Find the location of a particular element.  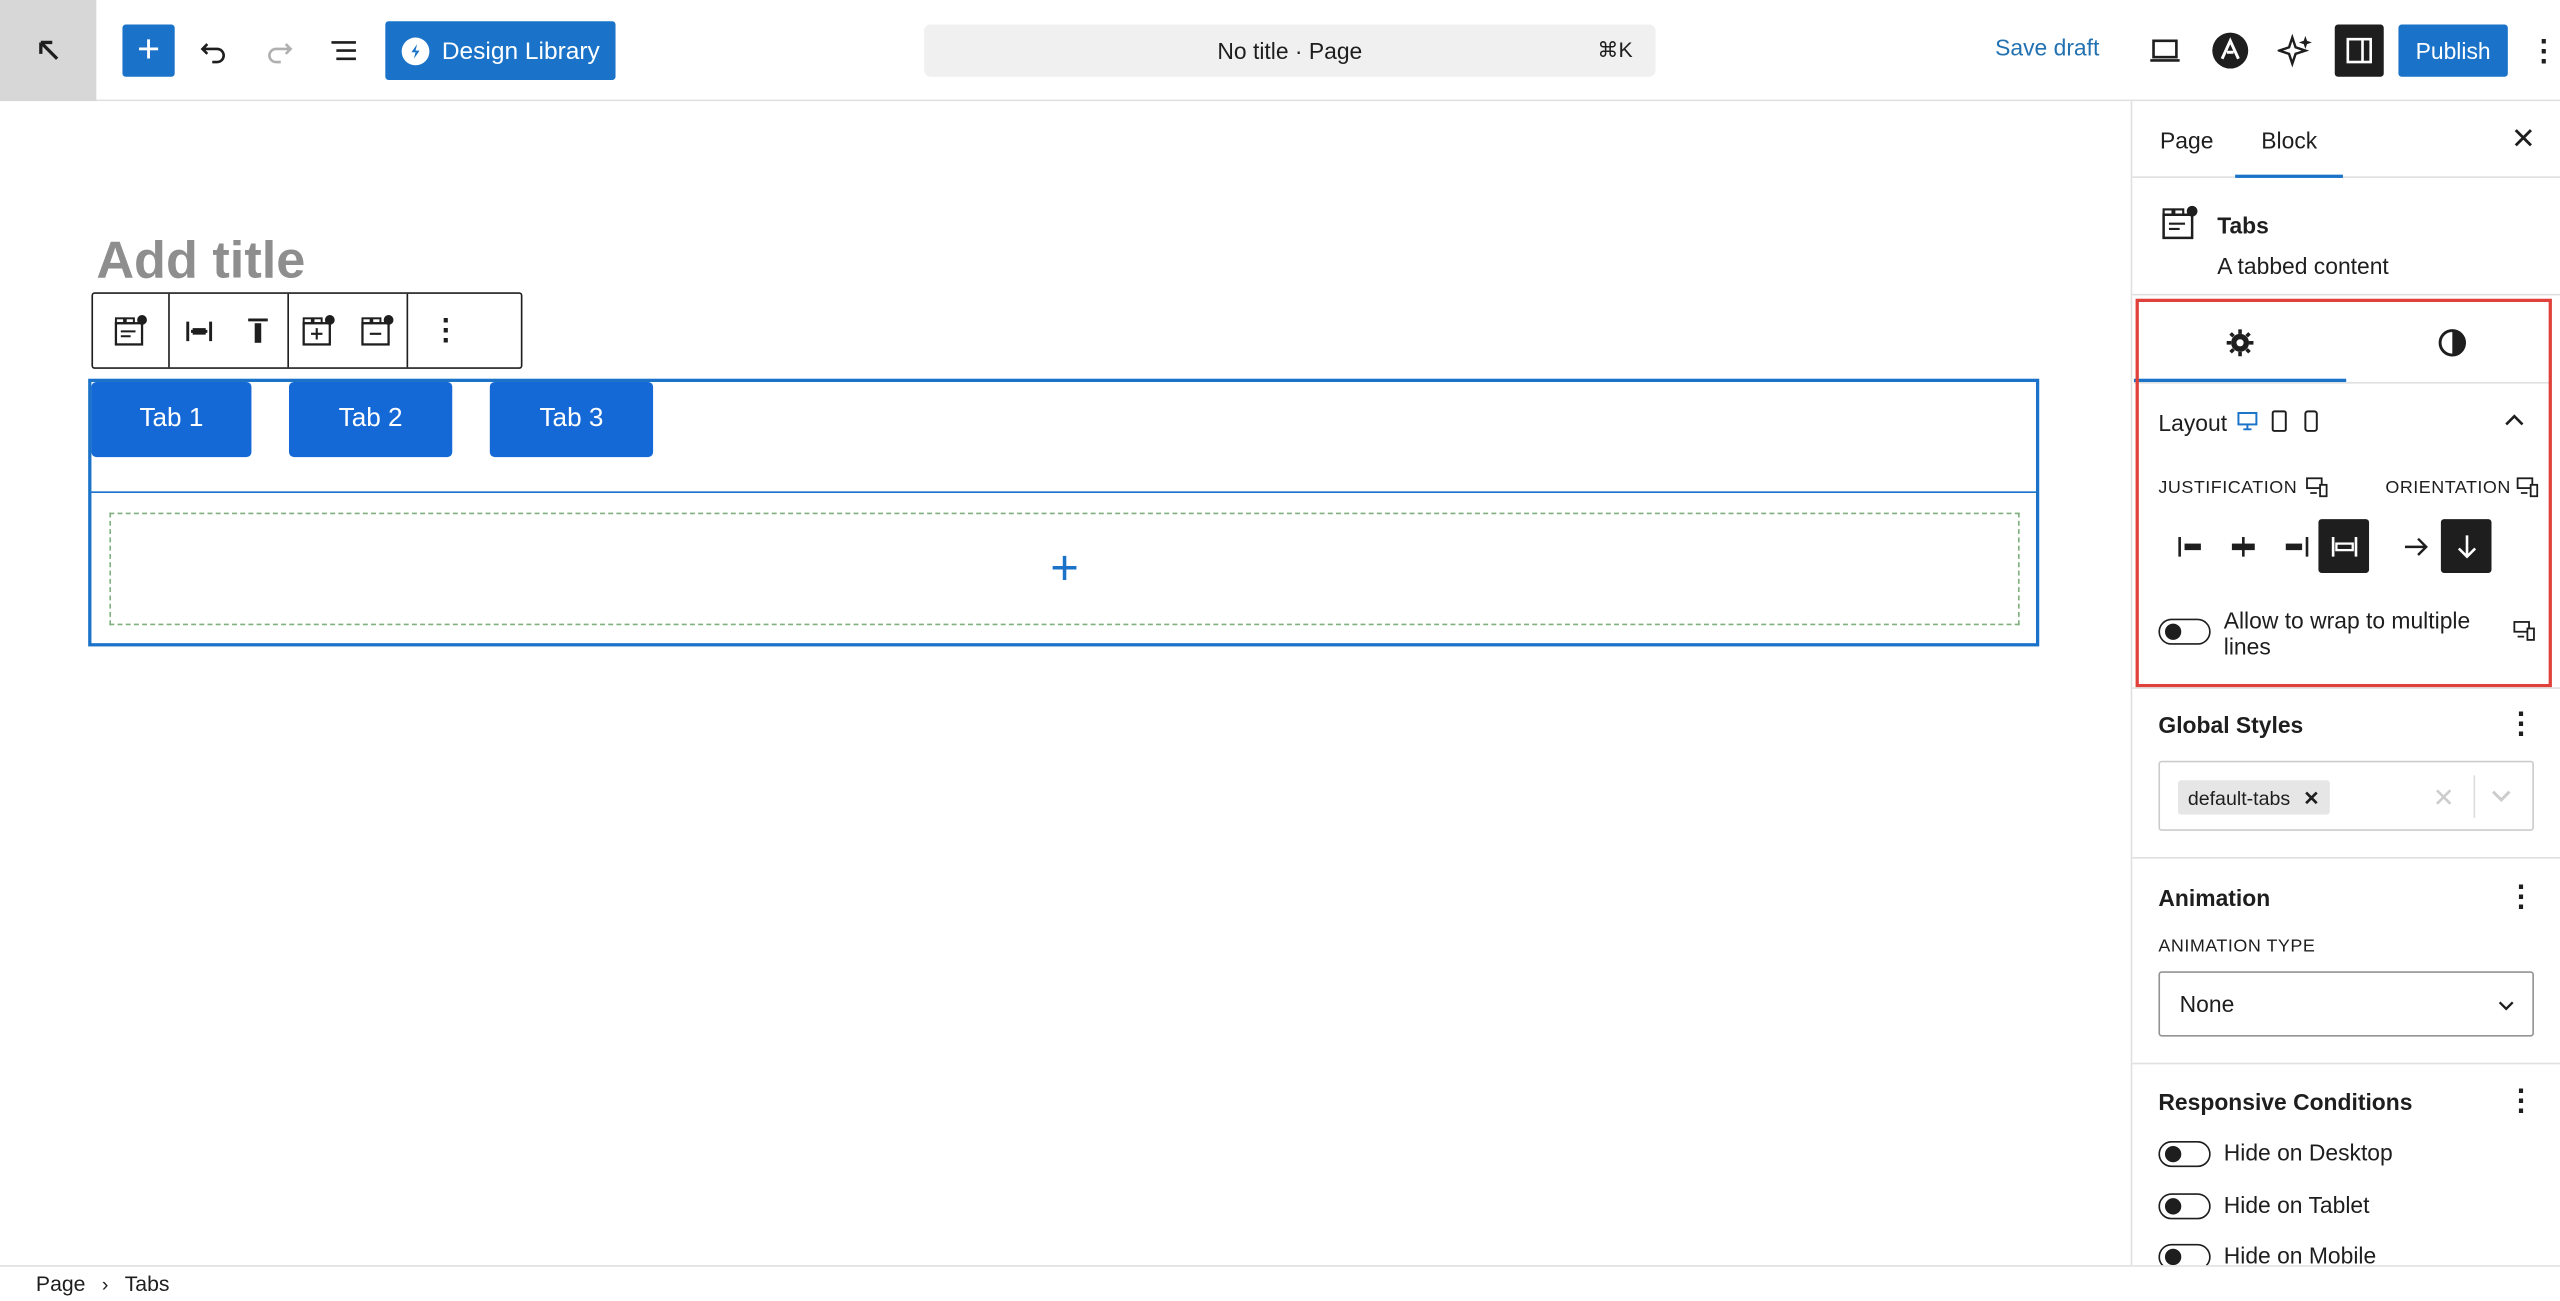

highlight-frame is located at coordinates (2343, 493).